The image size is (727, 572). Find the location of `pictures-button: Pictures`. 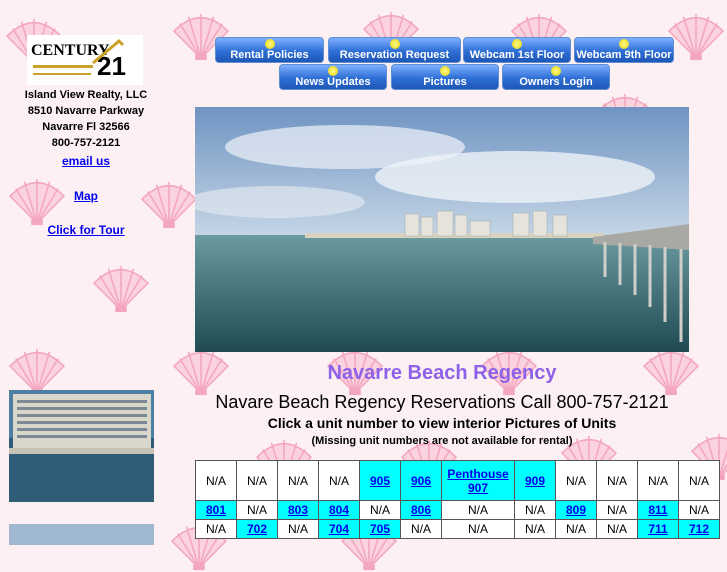

pictures-button: Pictures is located at coordinates (445, 77).